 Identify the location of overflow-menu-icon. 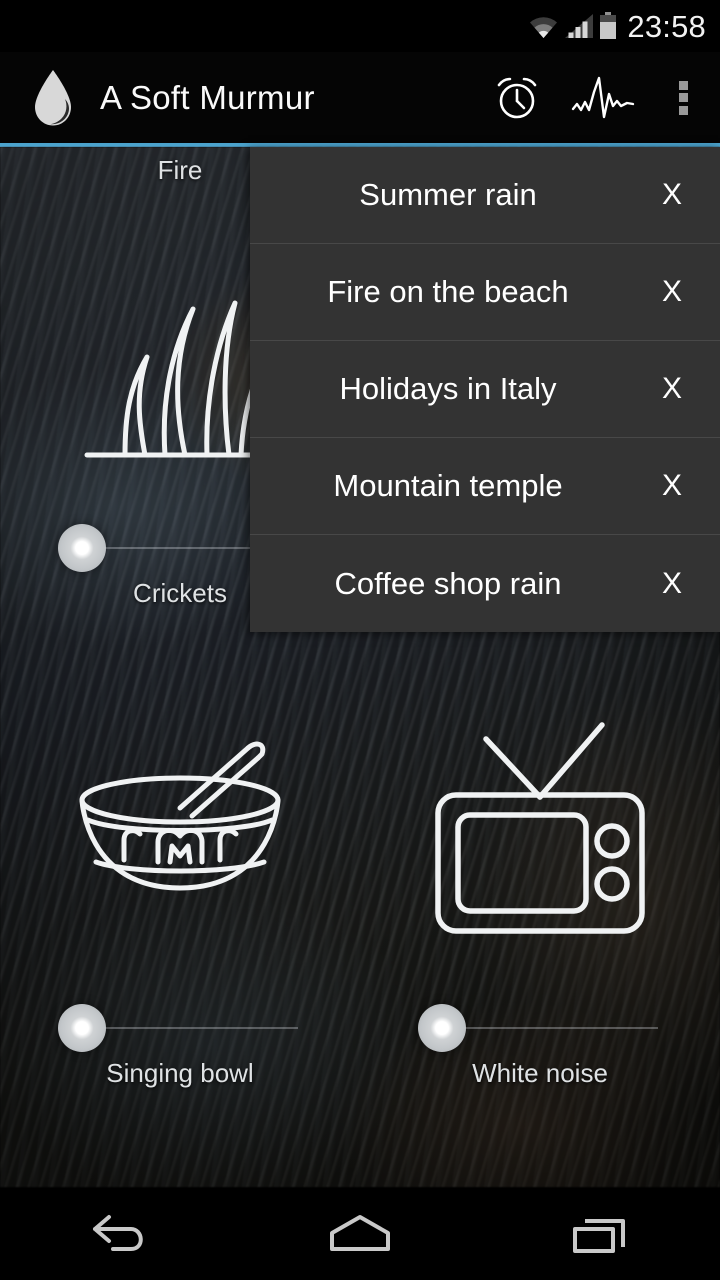
(683, 97).